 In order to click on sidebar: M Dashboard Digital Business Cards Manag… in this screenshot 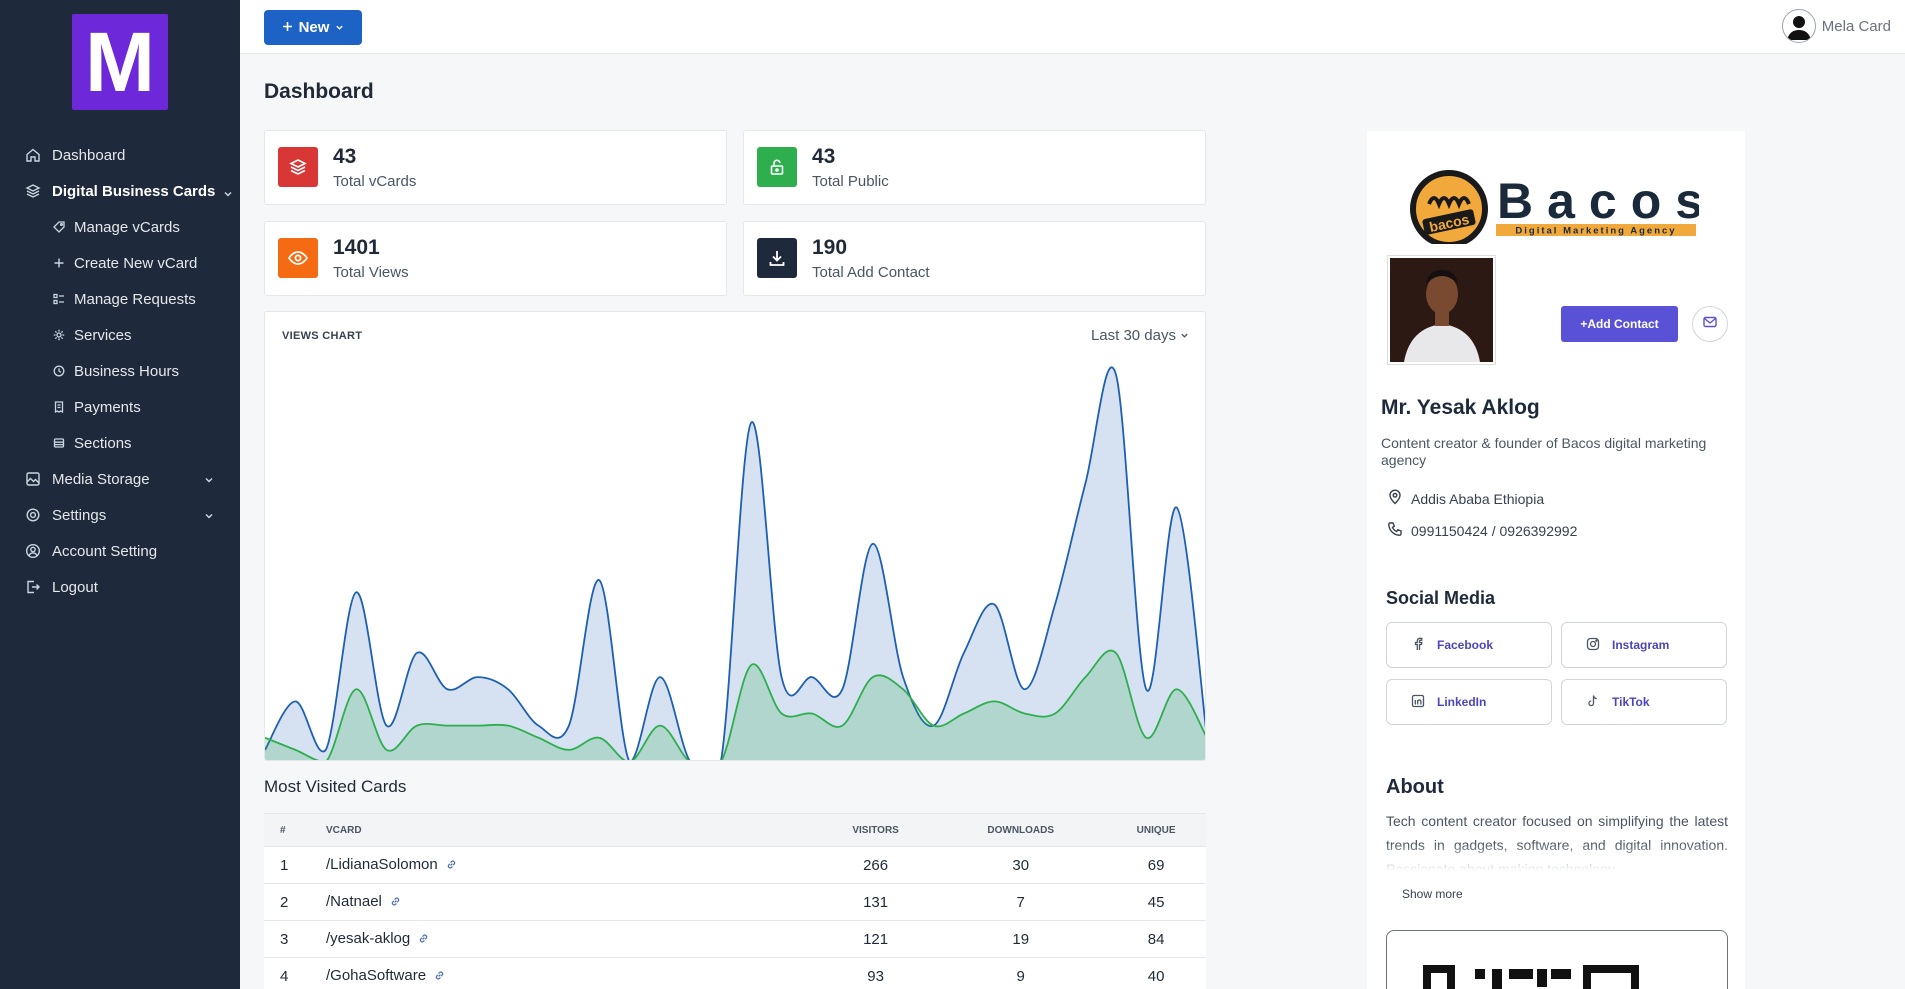, I will do `click(120, 494)`.